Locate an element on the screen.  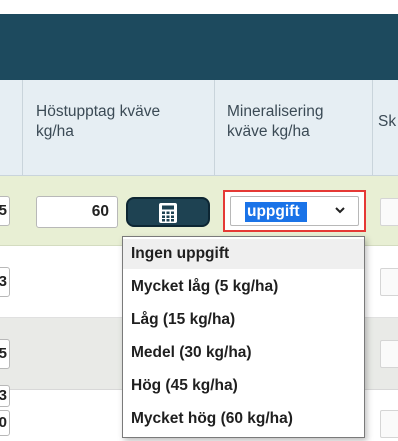
option-lag: Låg (15 kg/ha) is located at coordinates (243, 320).